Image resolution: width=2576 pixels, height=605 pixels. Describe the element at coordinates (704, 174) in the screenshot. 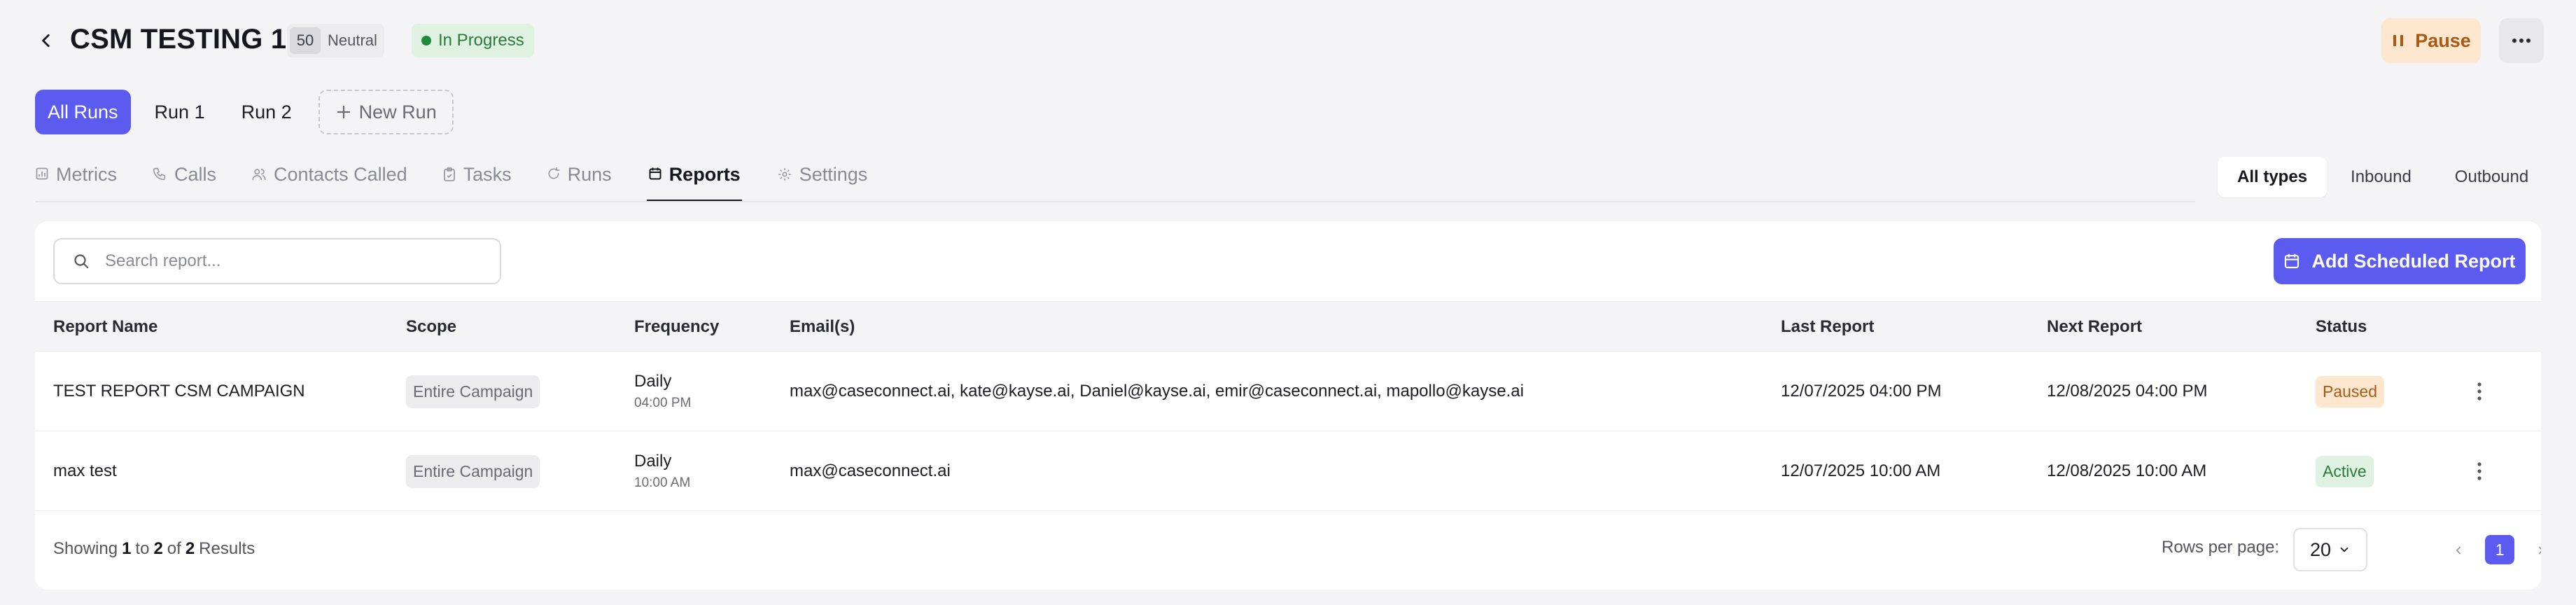

I see `tab-reports-label: Reports` at that location.